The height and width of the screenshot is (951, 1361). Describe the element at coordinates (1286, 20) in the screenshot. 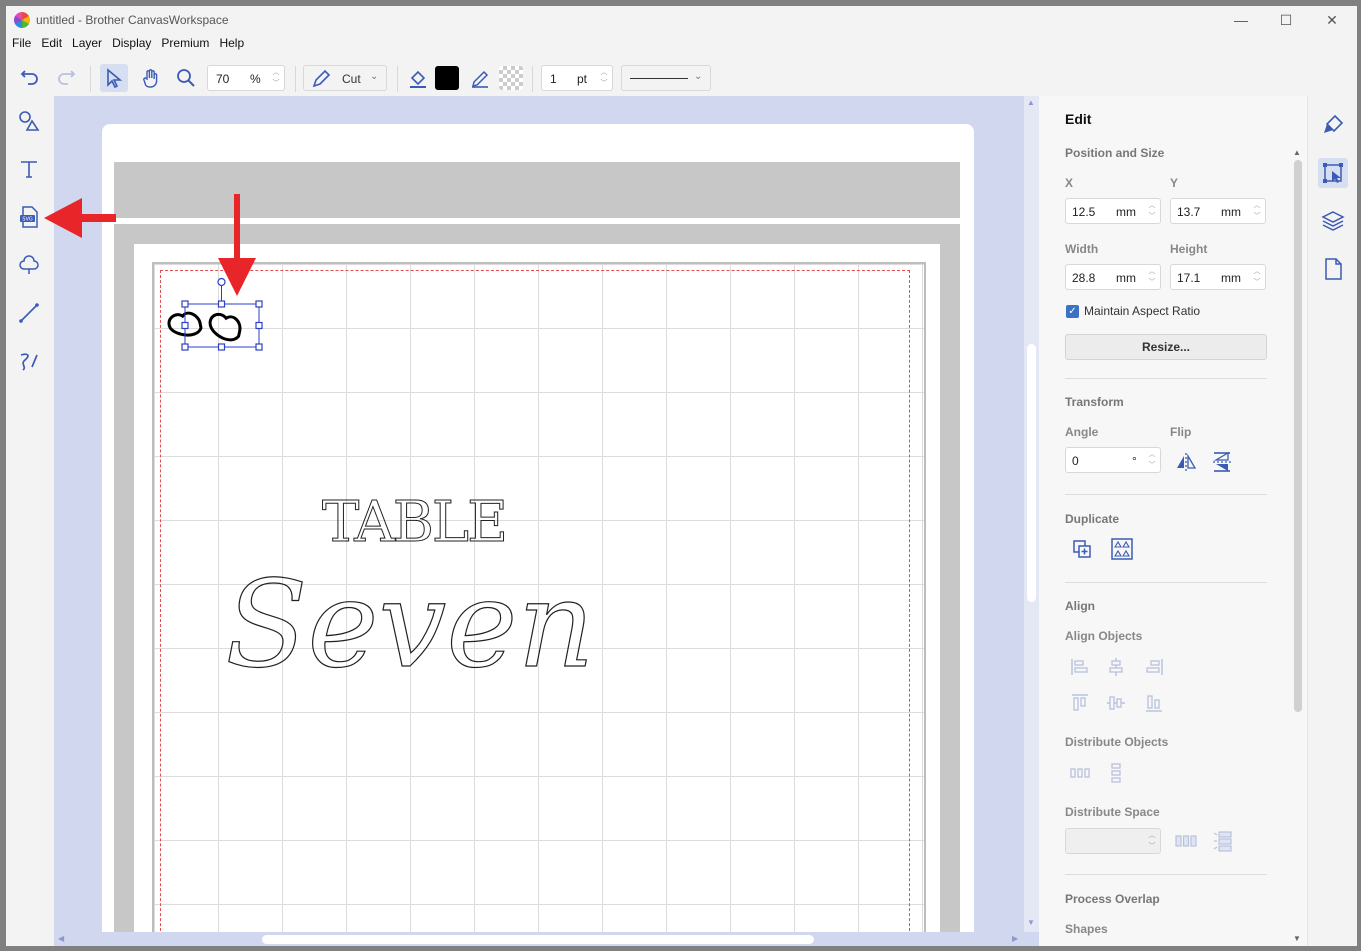

I see `maximize-button: ☐` at that location.